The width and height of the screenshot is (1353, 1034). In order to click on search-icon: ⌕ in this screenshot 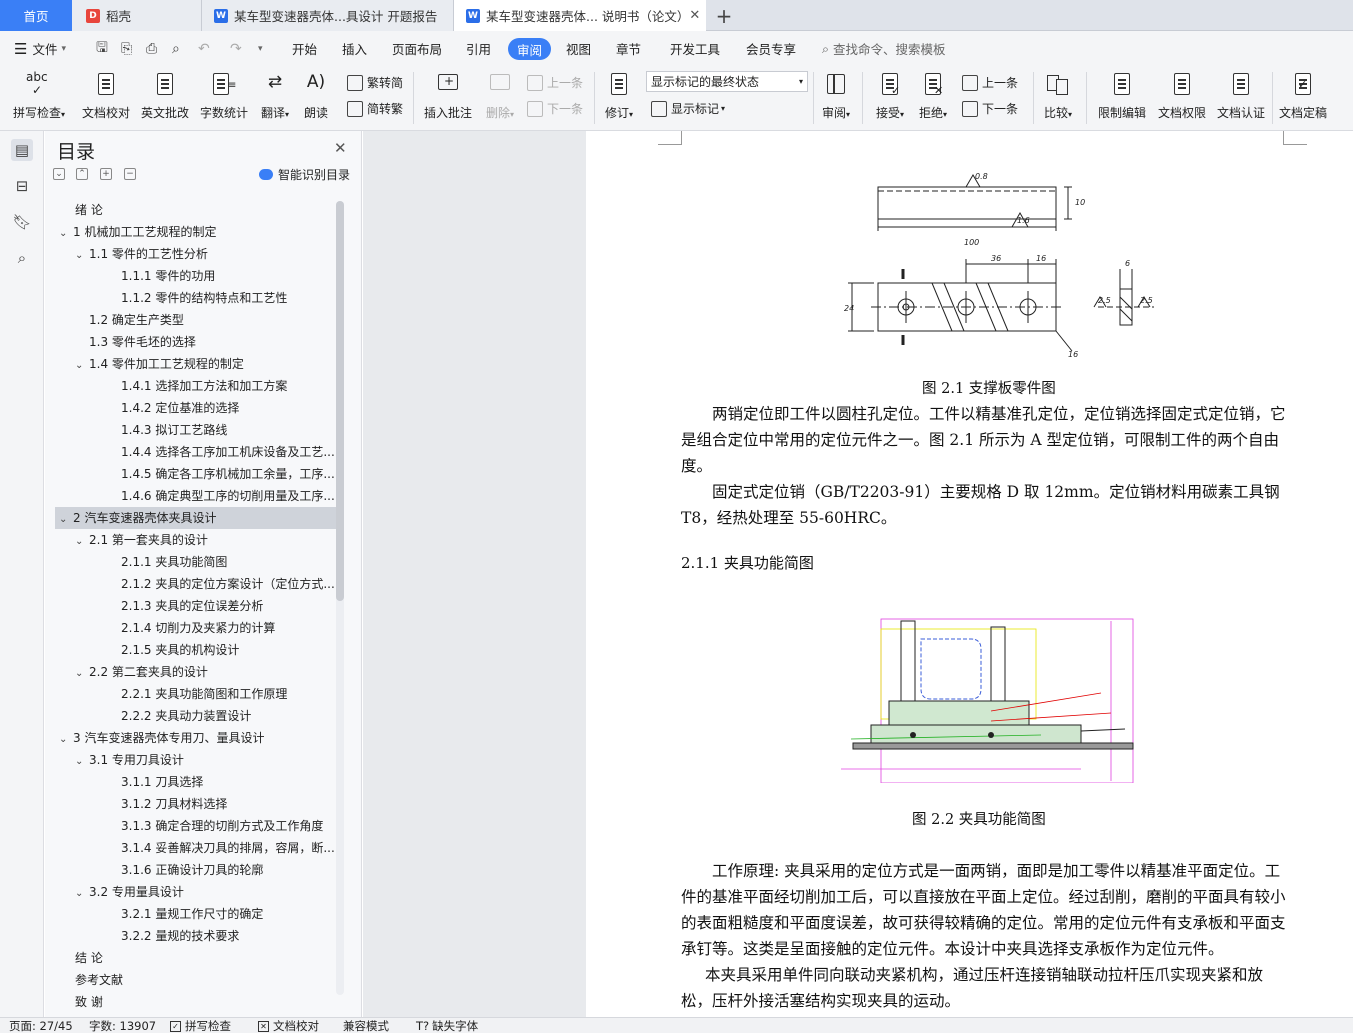, I will do `click(22, 258)`.